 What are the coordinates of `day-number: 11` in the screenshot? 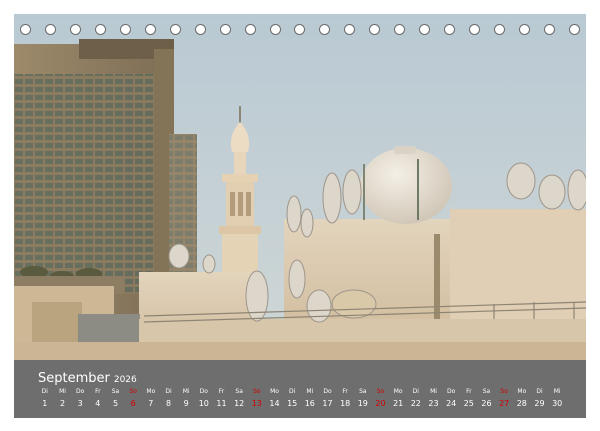 It's located at (221, 403).